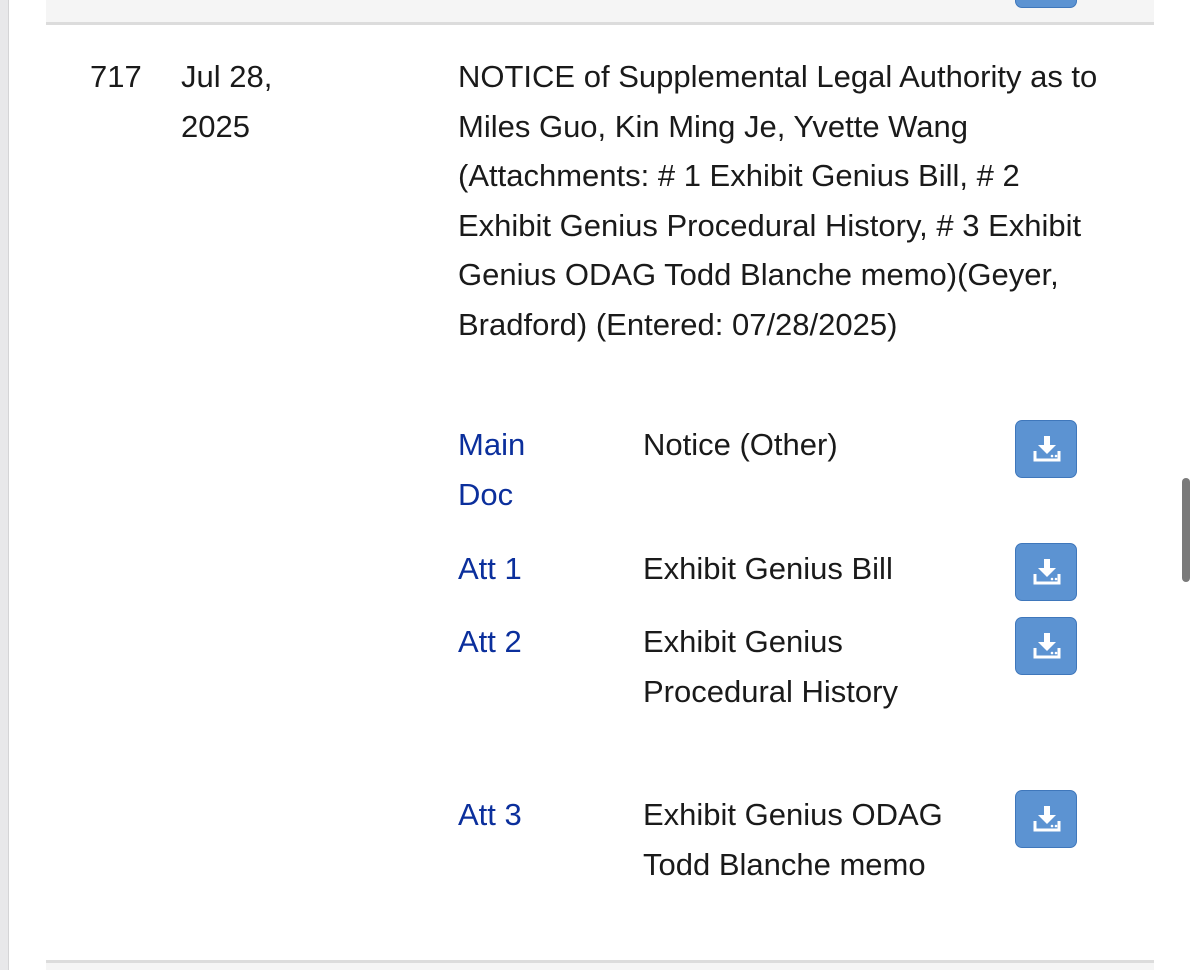  What do you see at coordinates (793, 839) in the screenshot?
I see `att-3-description: Exhibit Genius ODAG Todd Blanche memo` at bounding box center [793, 839].